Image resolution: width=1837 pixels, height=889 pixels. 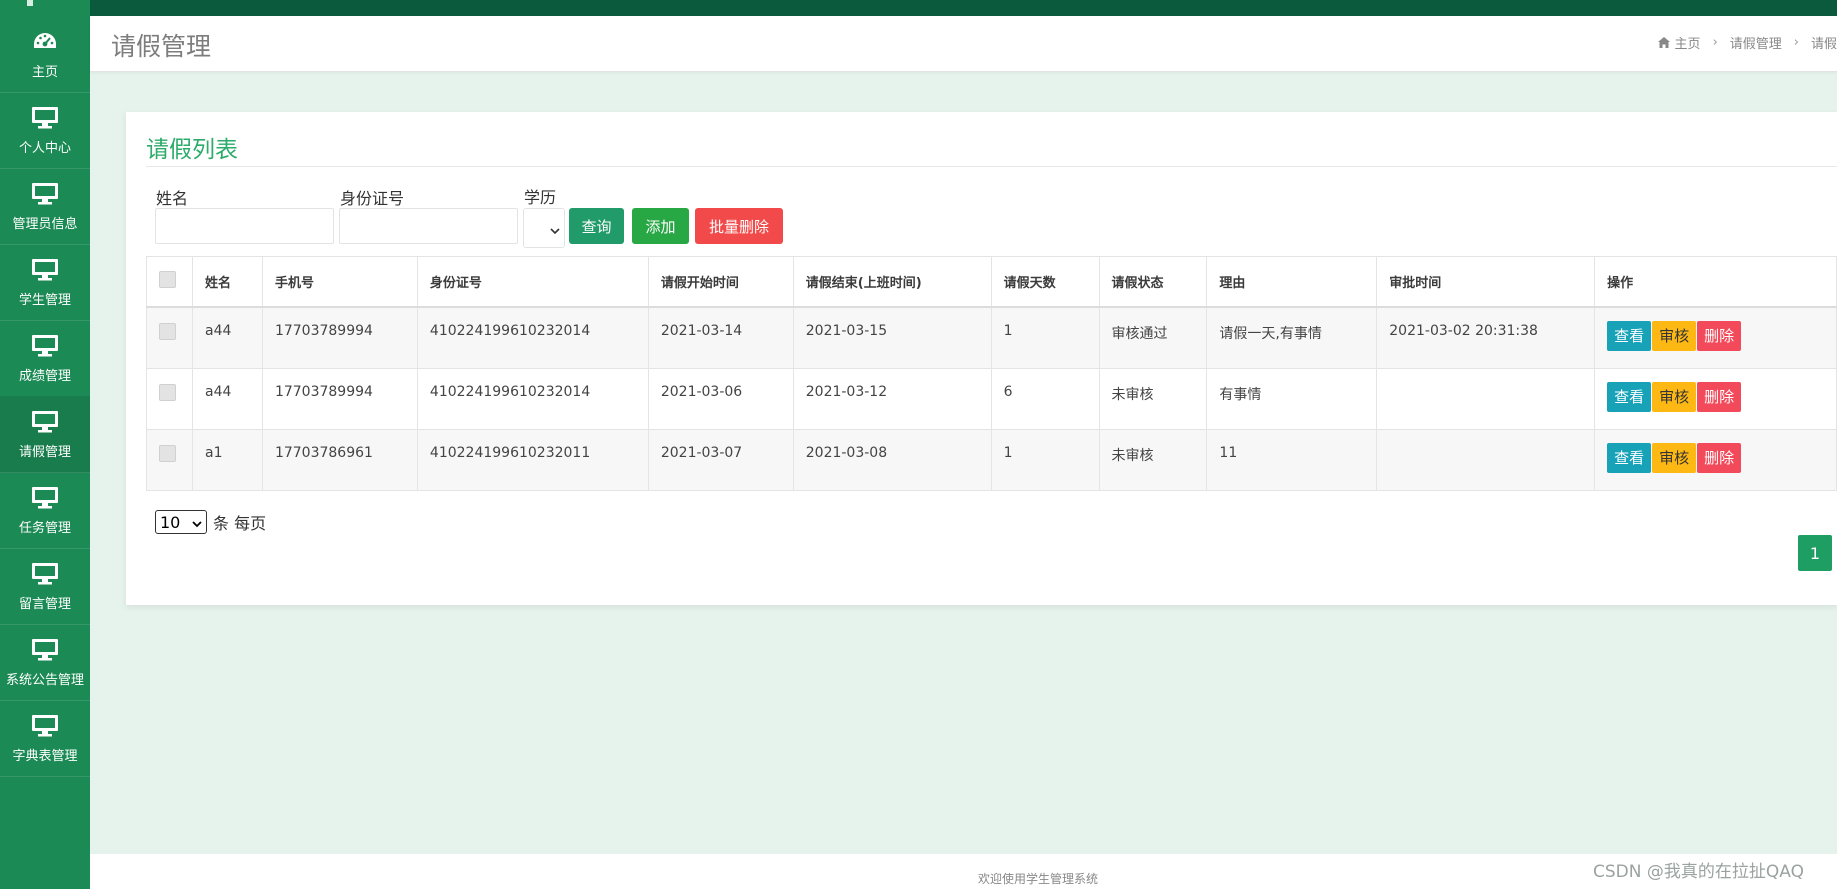 I want to click on add-button: 添加, so click(x=660, y=226).